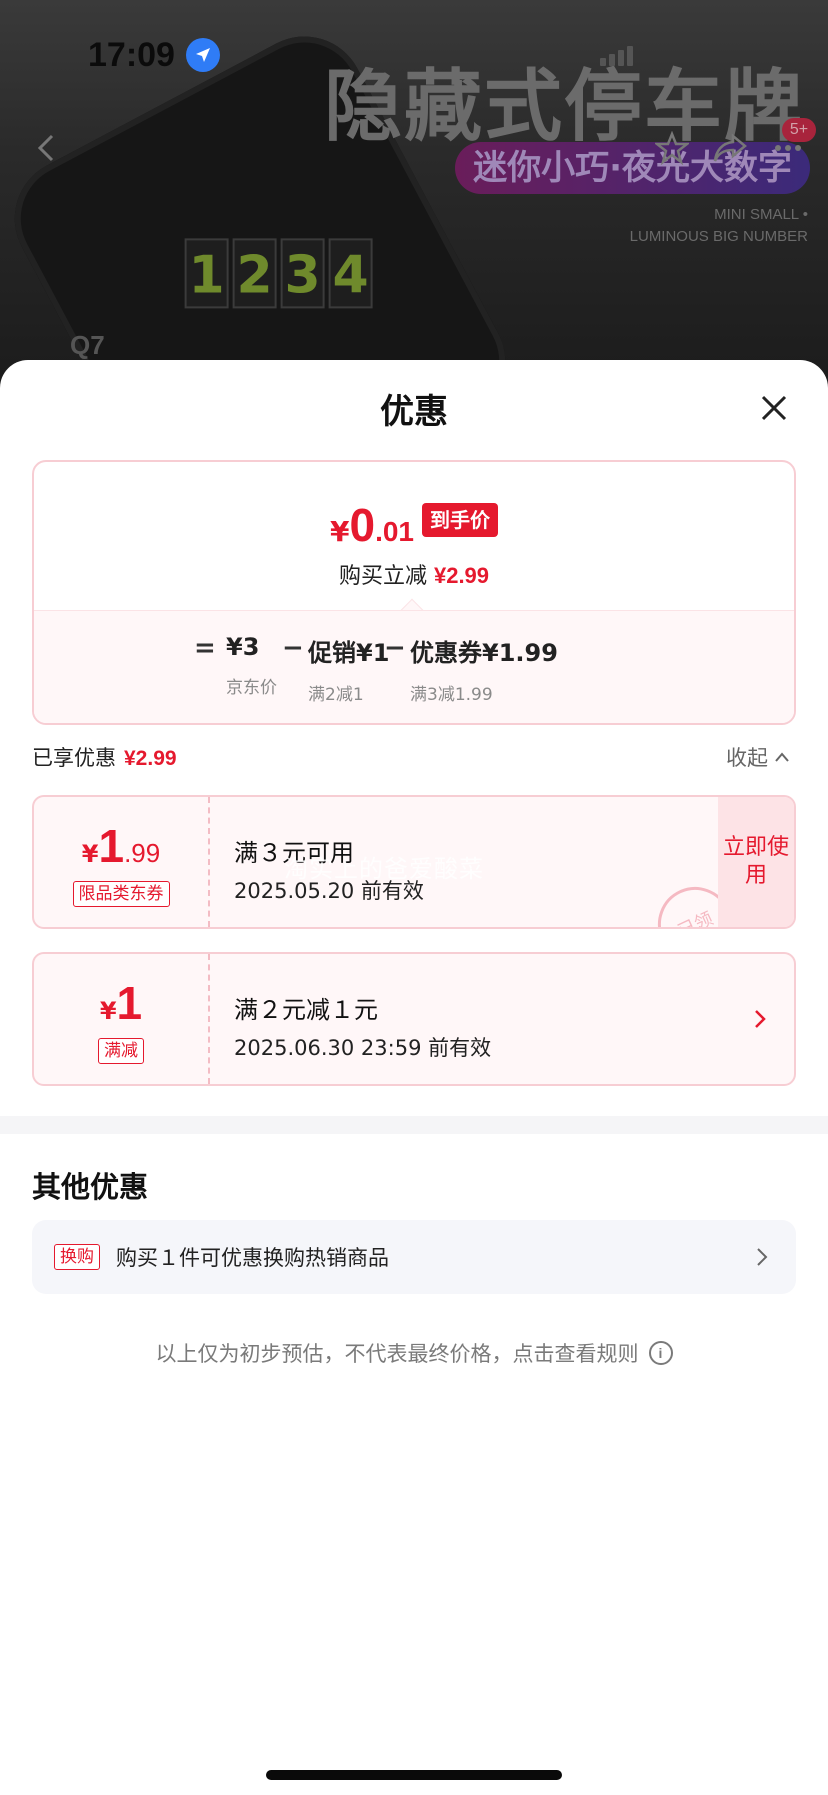 This screenshot has width=828, height=1795. Describe the element at coordinates (251, 688) in the screenshot. I see `formula-sub: 京东价` at that location.